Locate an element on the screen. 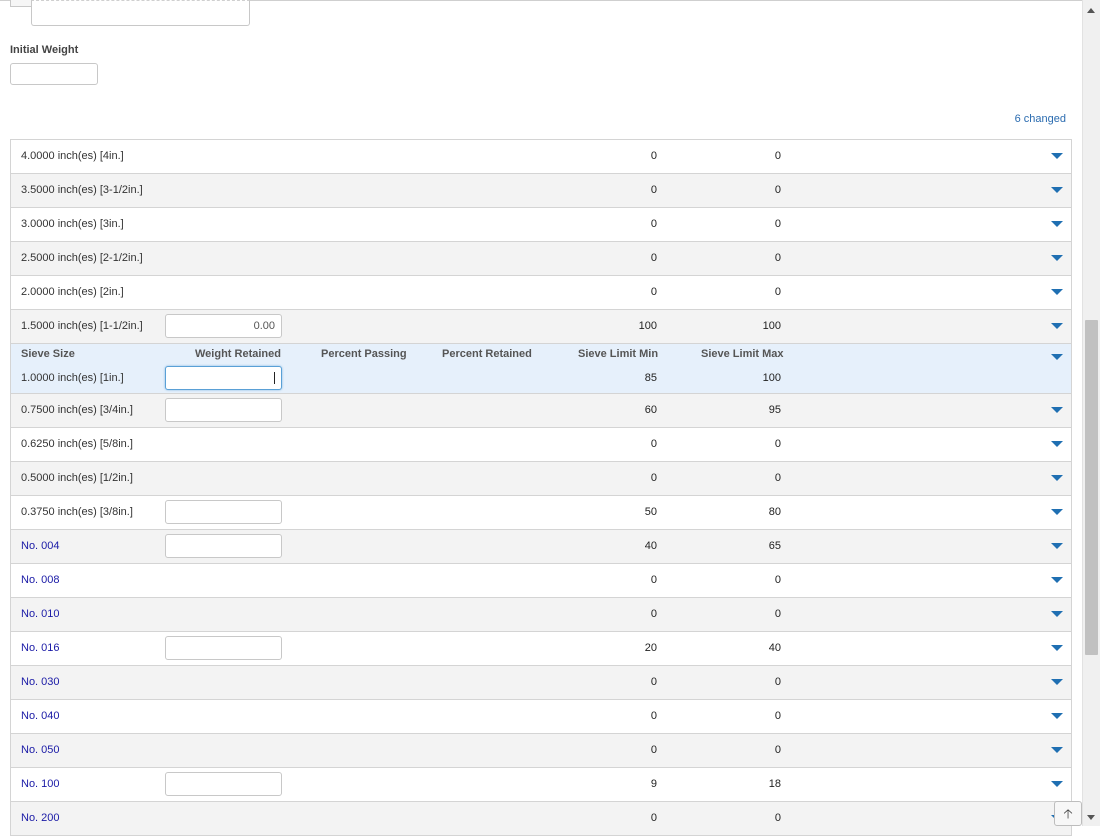  table-row: 1.5000 inch(es) [1-1/2in.] 100 100 is located at coordinates (541, 327).